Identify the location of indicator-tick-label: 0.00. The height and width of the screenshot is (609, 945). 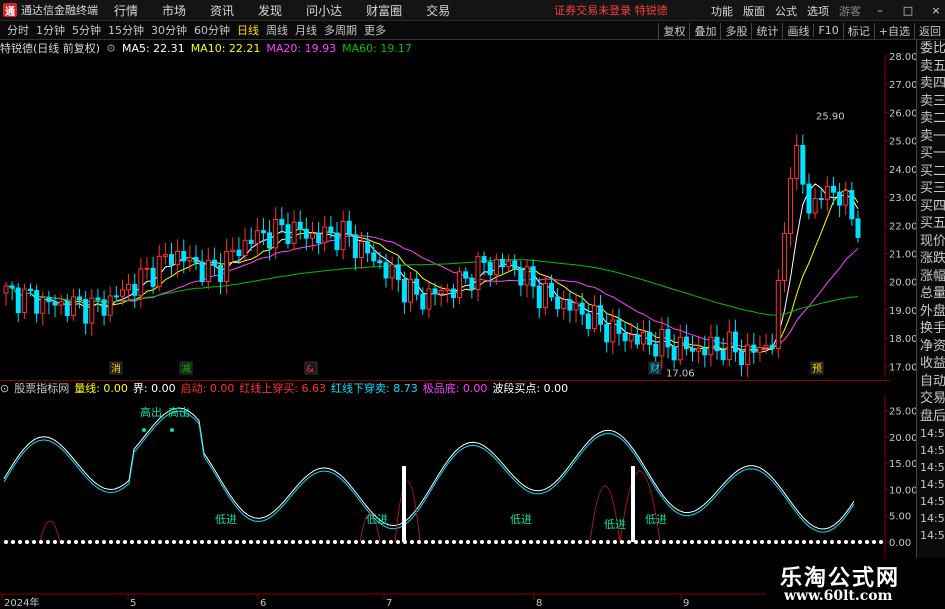
(900, 543).